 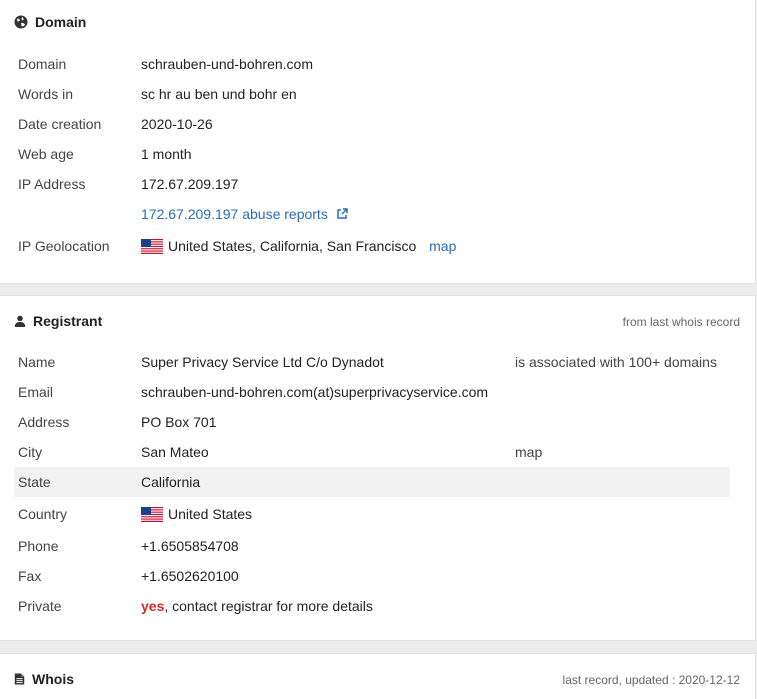 What do you see at coordinates (374, 184) in the screenshot?
I see `row-ip-address: IP Address 172.67.209.197` at bounding box center [374, 184].